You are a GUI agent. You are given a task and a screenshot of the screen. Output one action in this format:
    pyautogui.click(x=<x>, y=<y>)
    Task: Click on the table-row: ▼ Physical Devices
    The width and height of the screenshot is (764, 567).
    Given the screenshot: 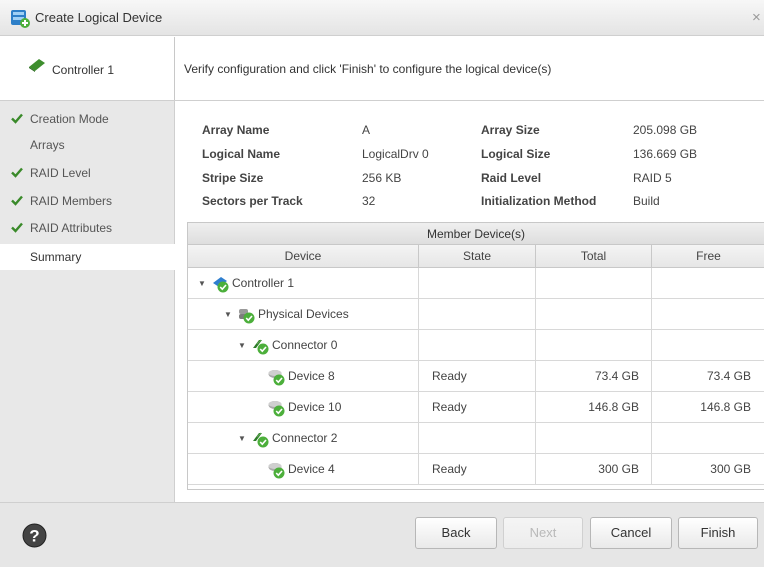 What is the action you would take?
    pyautogui.click(x=476, y=314)
    